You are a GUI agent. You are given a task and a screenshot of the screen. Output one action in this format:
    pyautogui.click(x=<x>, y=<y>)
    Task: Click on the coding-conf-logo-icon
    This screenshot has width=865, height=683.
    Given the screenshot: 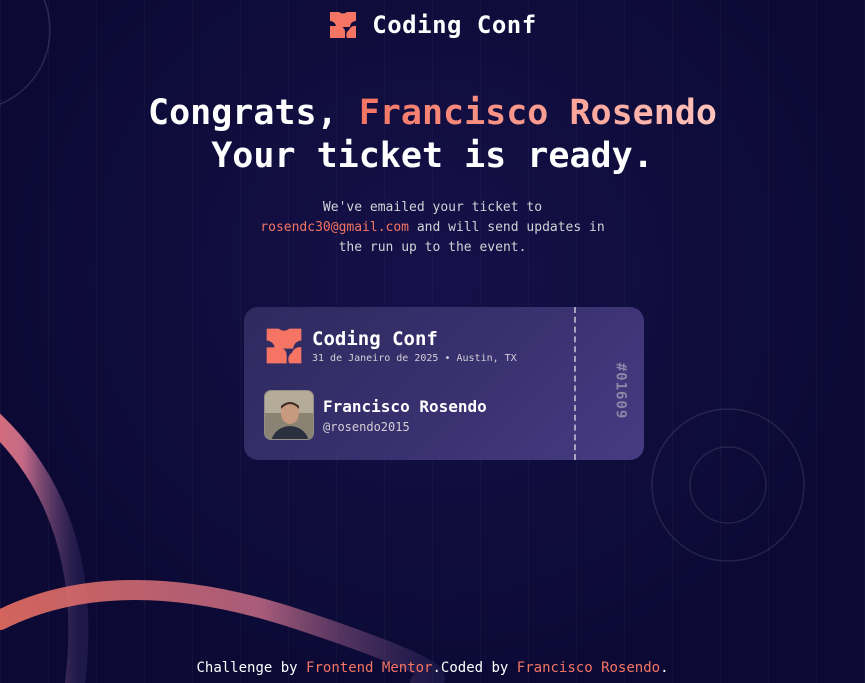 What is the action you would take?
    pyautogui.click(x=343, y=25)
    